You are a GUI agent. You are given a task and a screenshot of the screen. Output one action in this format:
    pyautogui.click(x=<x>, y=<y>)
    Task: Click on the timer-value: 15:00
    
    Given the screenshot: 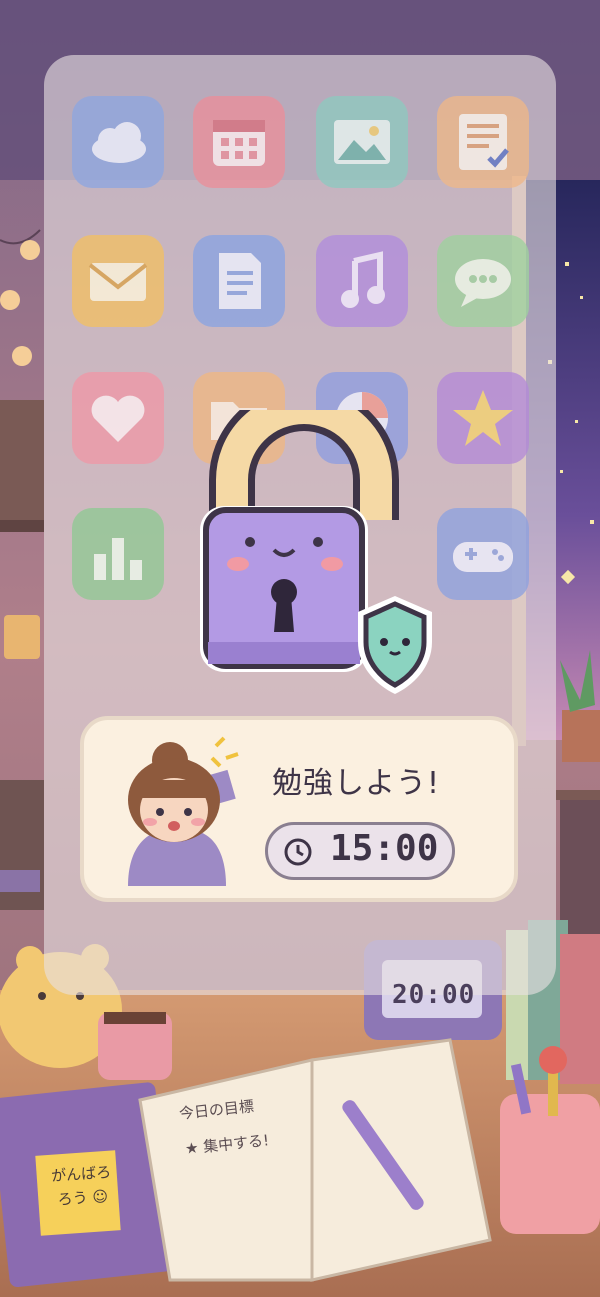 What is the action you would take?
    pyautogui.click(x=384, y=848)
    